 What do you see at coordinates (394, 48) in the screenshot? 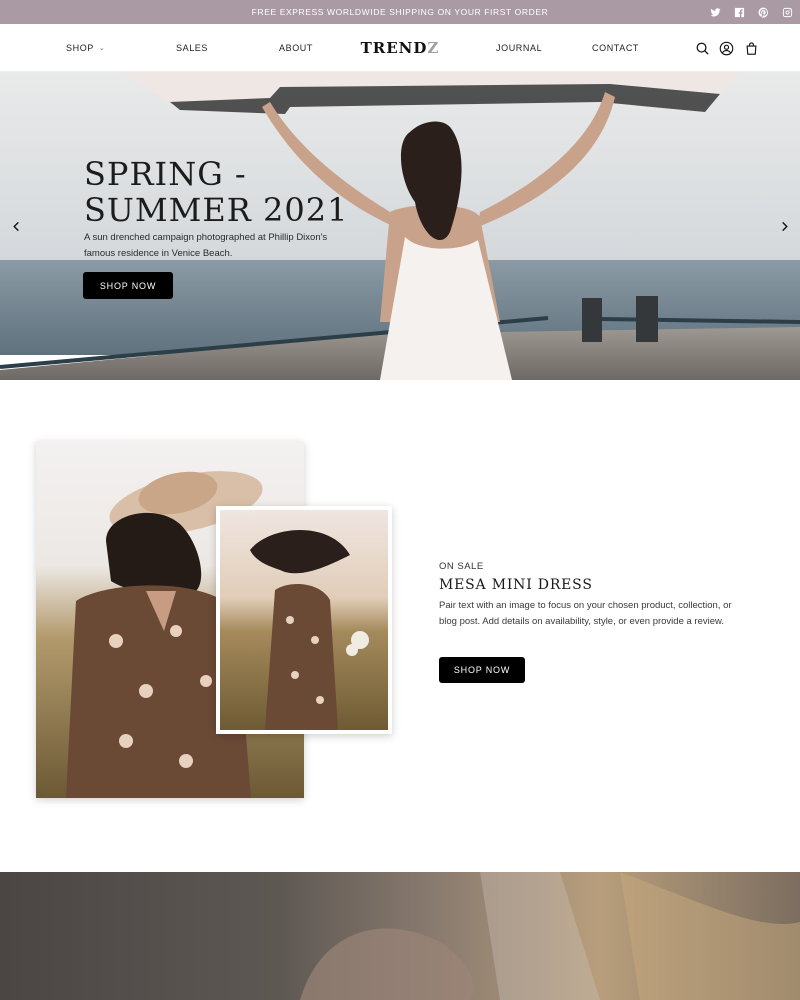
I see `logo-text: TREND` at bounding box center [394, 48].